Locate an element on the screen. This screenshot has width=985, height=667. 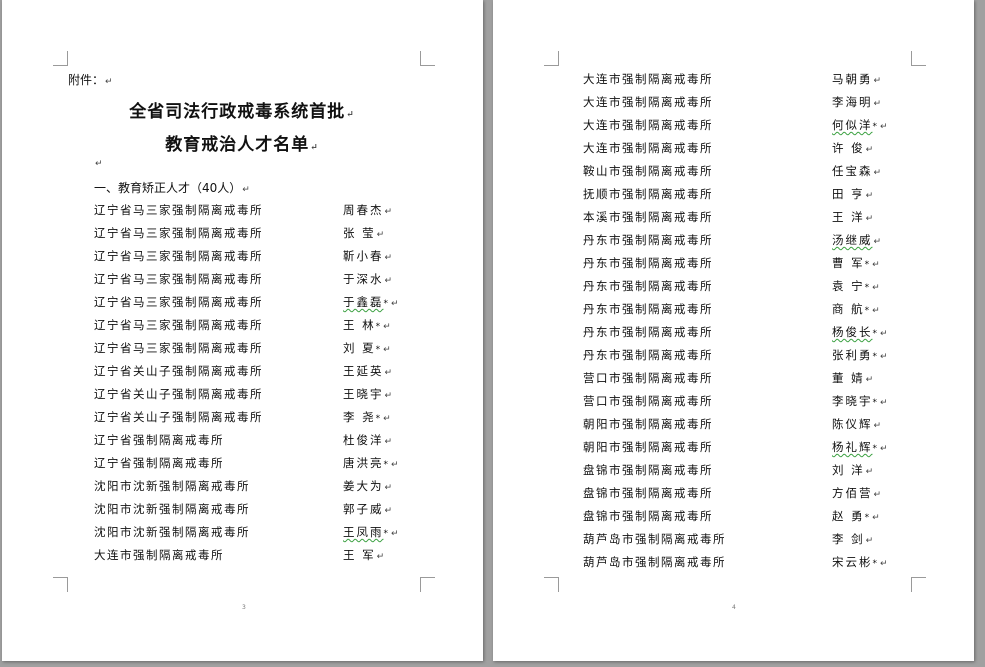
list-item: 大连市强制隔离戒毒所 许 俊↵ is located at coordinates (733, 149).